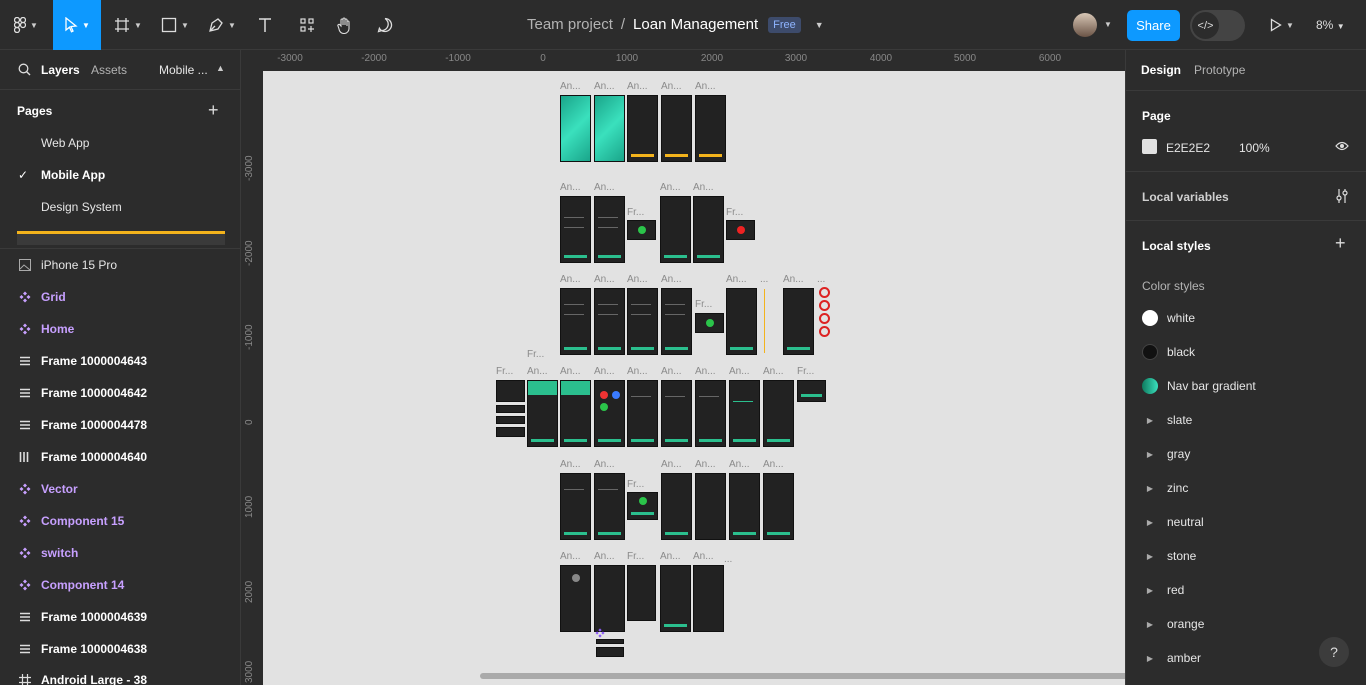 The width and height of the screenshot is (1366, 685). Describe the element at coordinates (120, 265) in the screenshot. I see `layer-item: iPhone 15 Pro` at that location.